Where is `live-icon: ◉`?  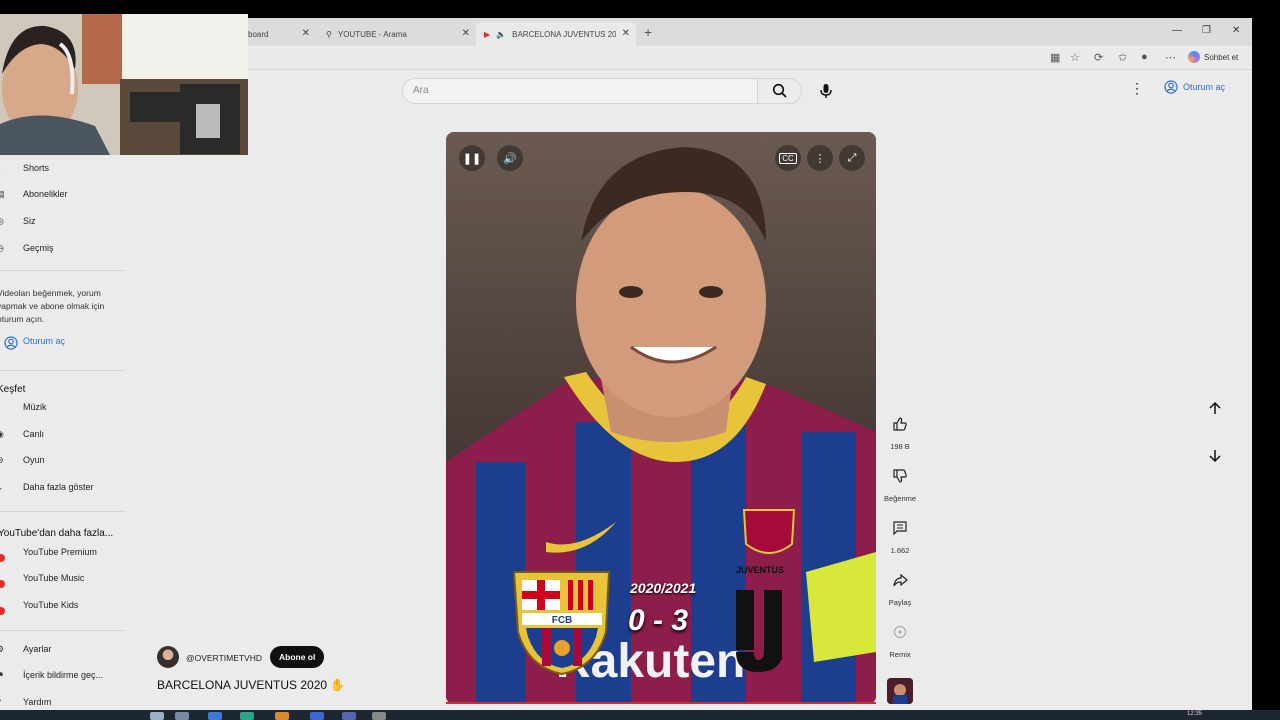
live-icon: ◉ is located at coordinates (2, 434).